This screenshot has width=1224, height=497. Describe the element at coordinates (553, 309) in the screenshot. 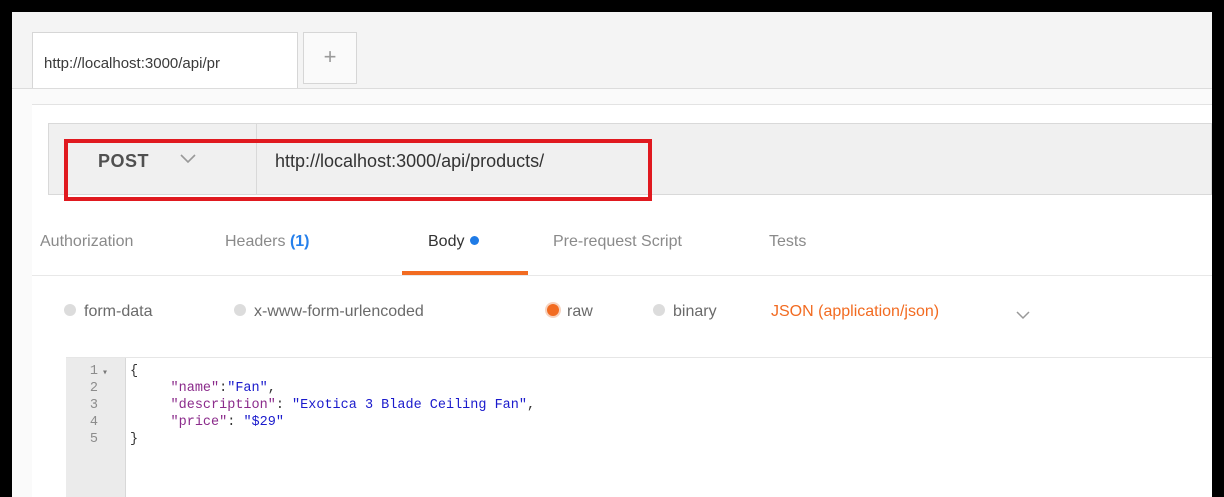

I see `radio-on-icon` at that location.